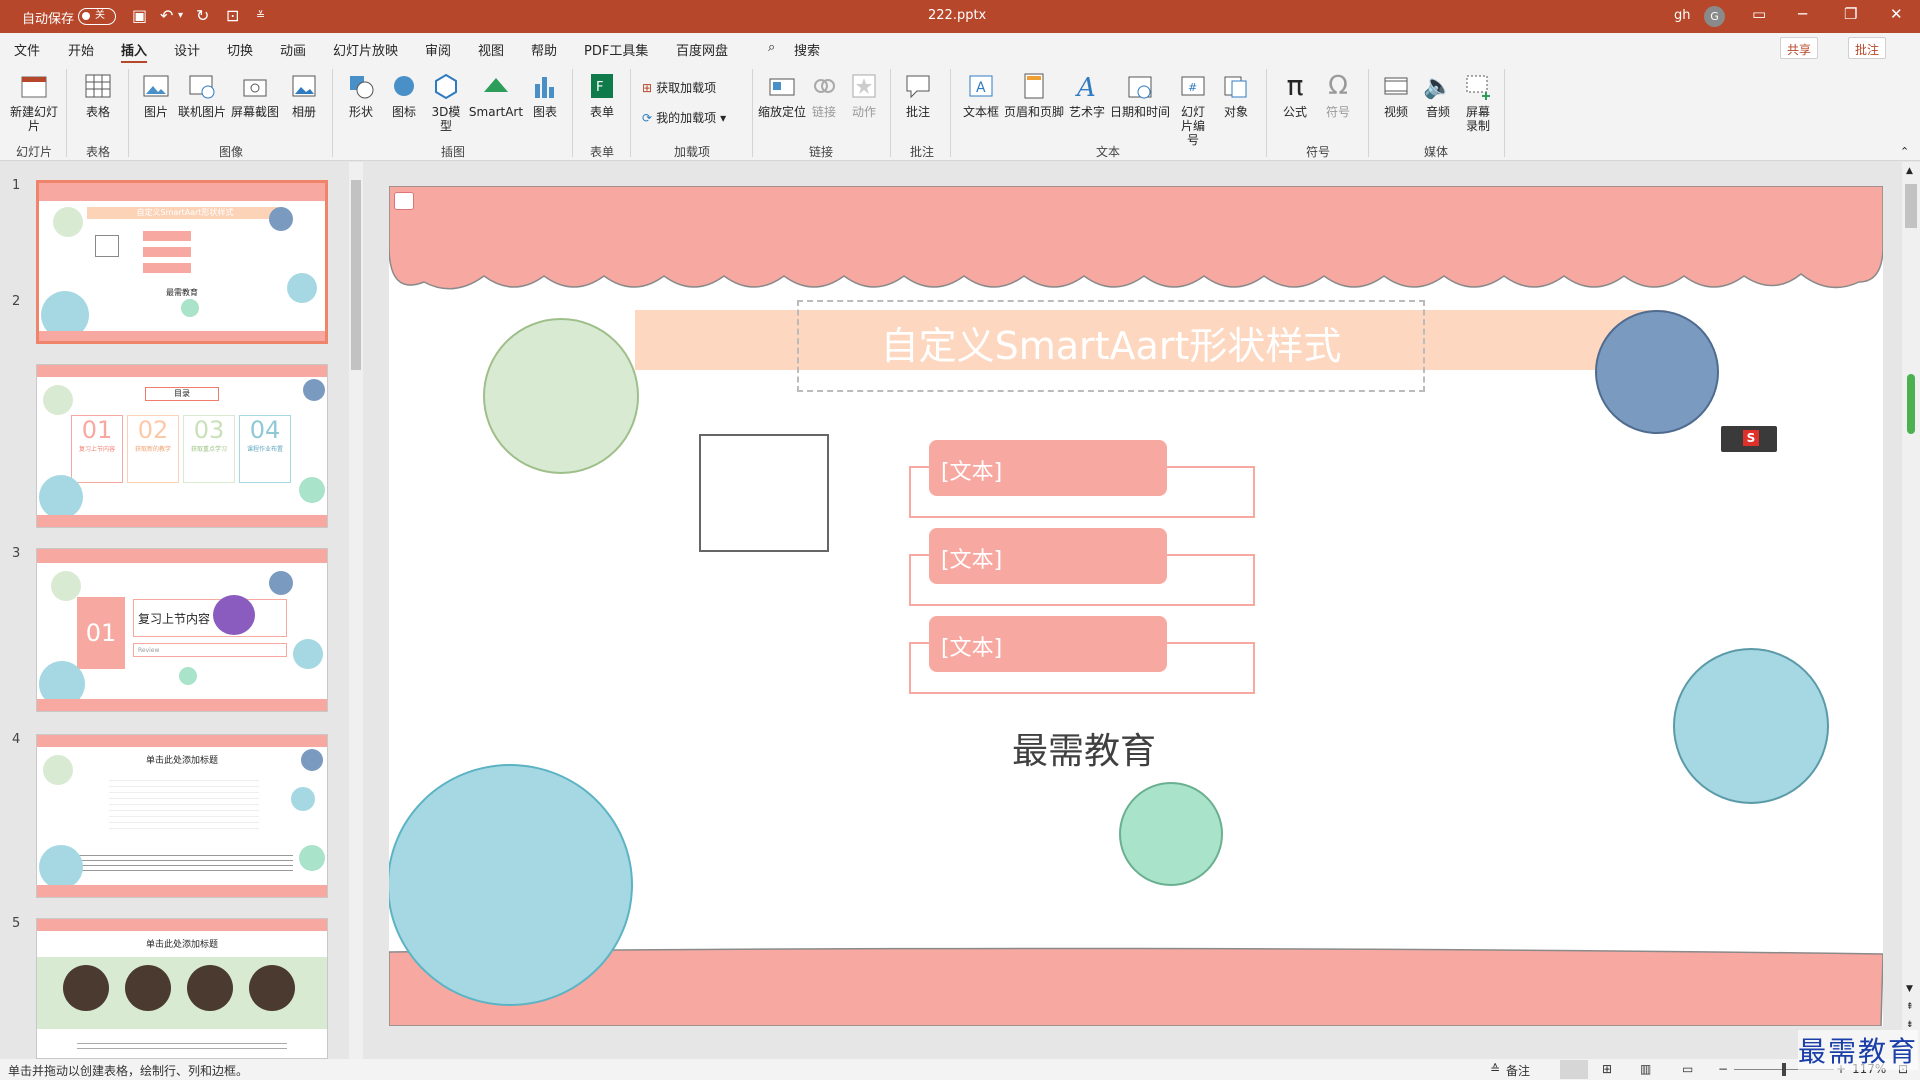 The height and width of the screenshot is (1080, 1920). What do you see at coordinates (202, 94) in the screenshot?
I see `online-picture-button: 联机图片` at bounding box center [202, 94].